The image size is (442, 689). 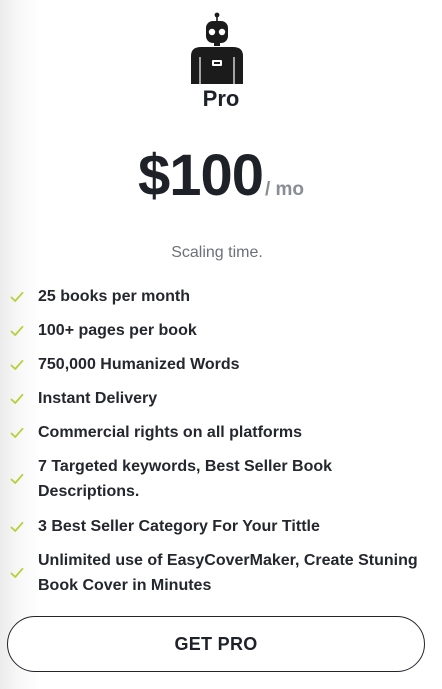 What do you see at coordinates (220, 330) in the screenshot?
I see `feature-item: 100+ pages per book` at bounding box center [220, 330].